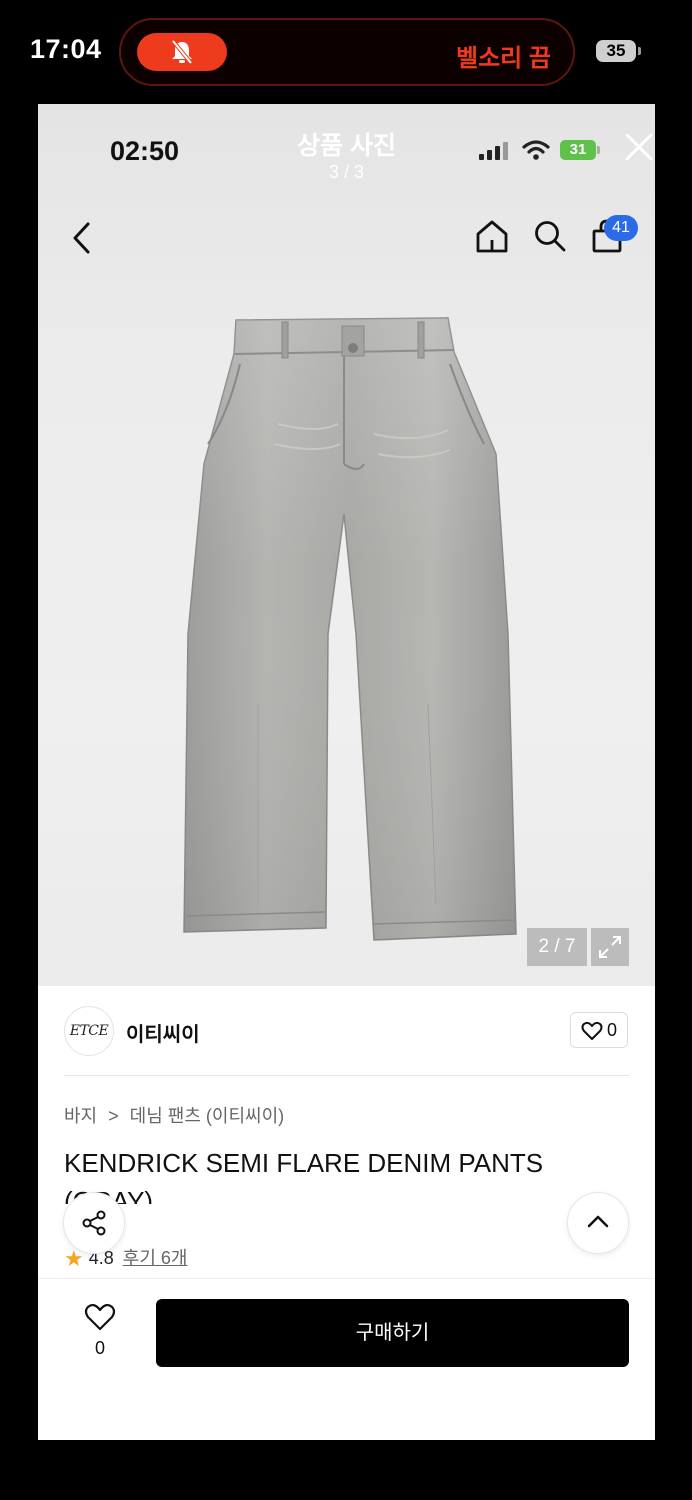 The image size is (692, 1500). Describe the element at coordinates (612, 1030) in the screenshot. I see `brand-like-count: 0` at that location.